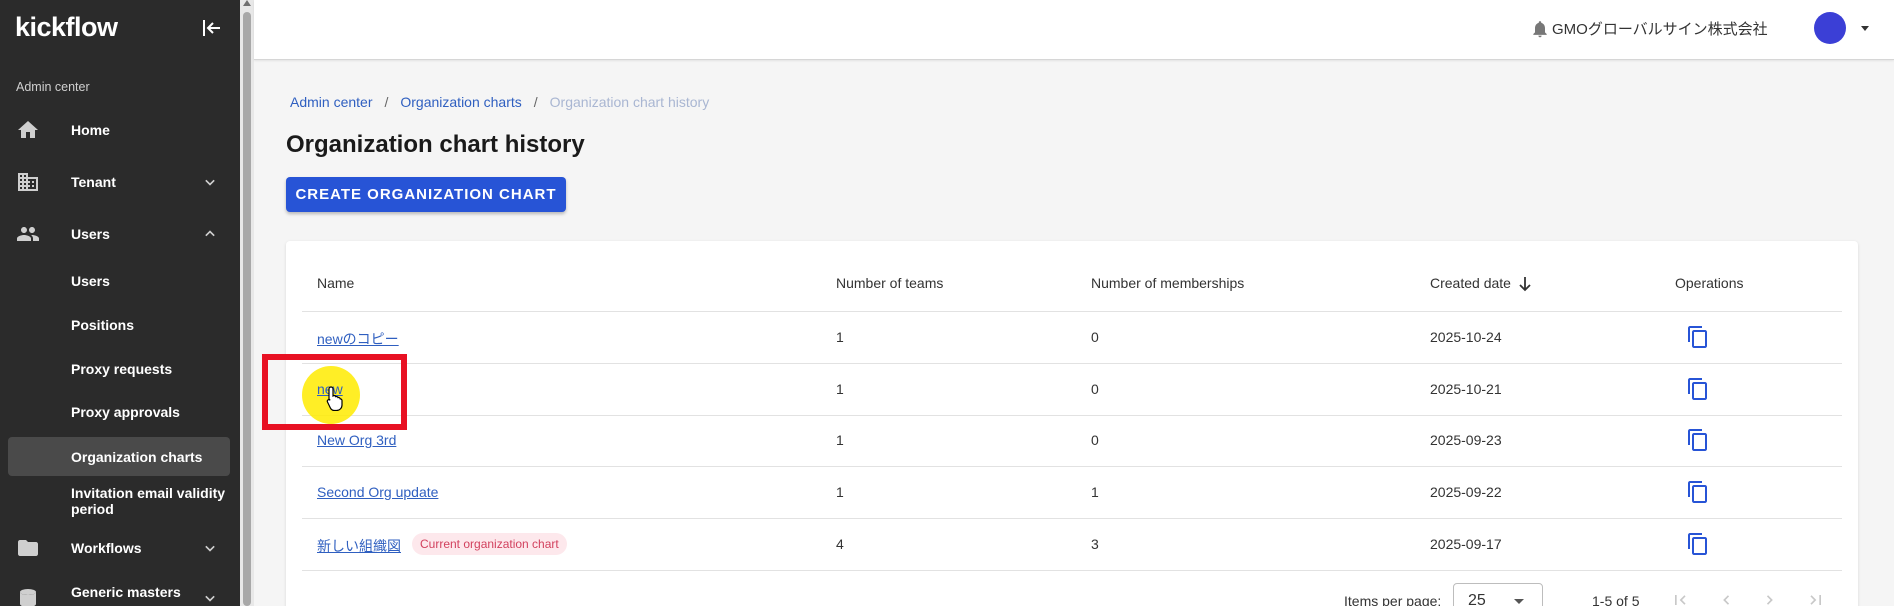 This screenshot has width=1894, height=606. Describe the element at coordinates (331, 102) in the screenshot. I see `breadcrumb-admin-center: Admin center` at that location.